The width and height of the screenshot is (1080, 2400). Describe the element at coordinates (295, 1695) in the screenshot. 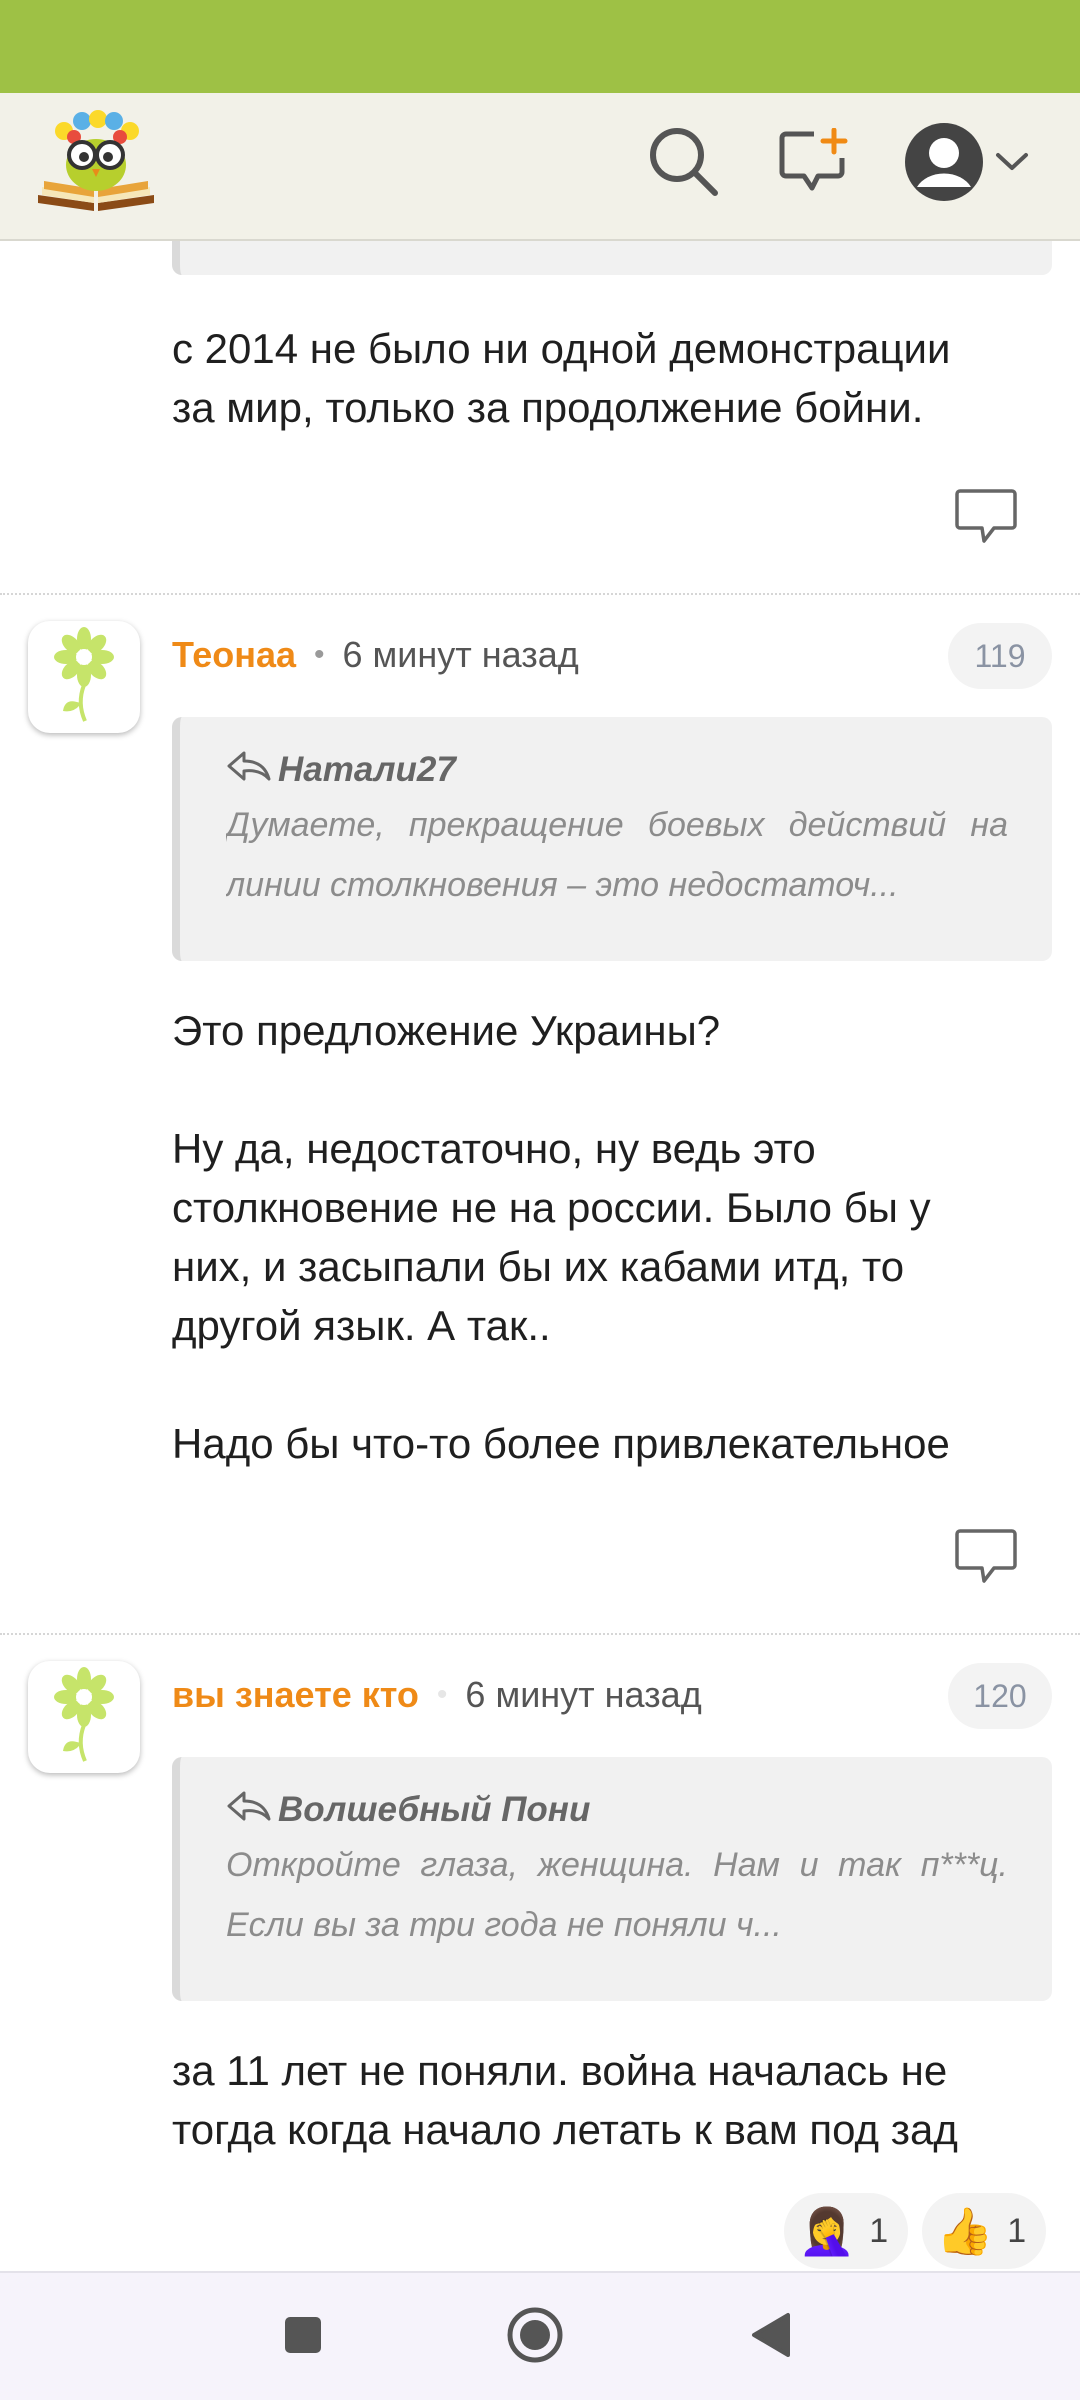

I see `comment-author: вы знаете кто` at that location.